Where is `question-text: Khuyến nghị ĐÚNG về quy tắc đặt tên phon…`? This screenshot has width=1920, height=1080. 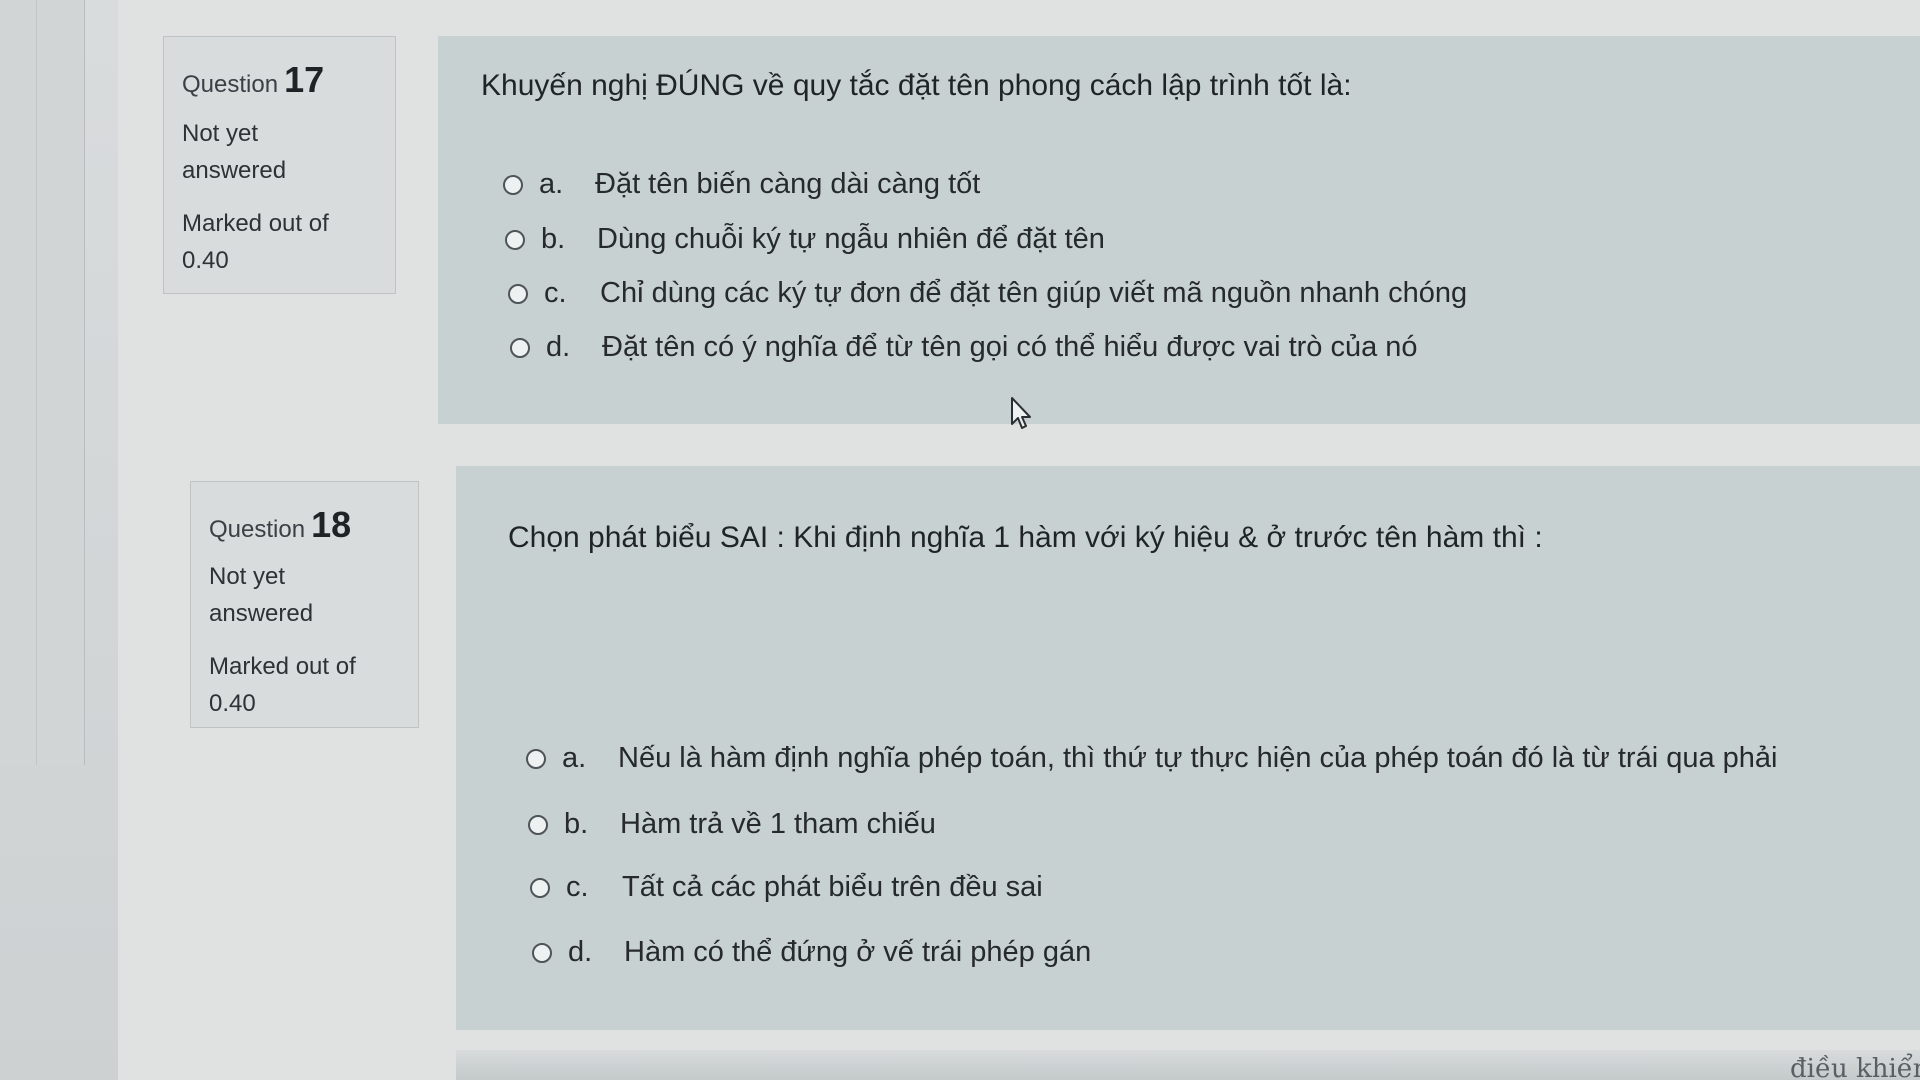 question-text: Khuyến nghị ĐÚNG về quy tắc đặt tên phon… is located at coordinates (916, 85).